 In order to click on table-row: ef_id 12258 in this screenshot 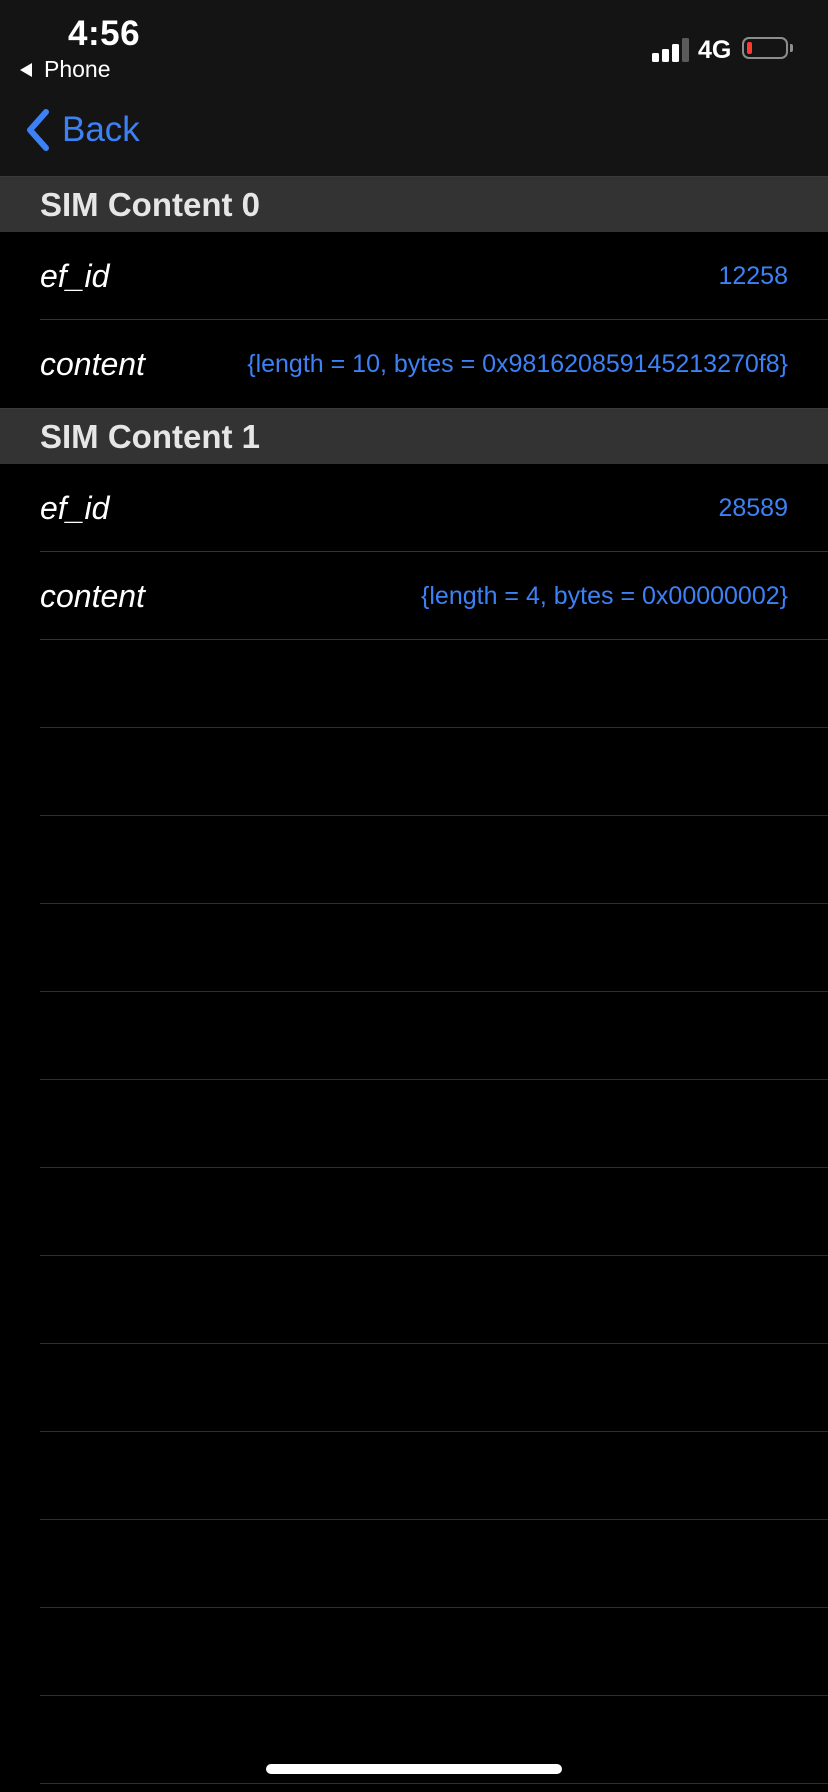, I will do `click(414, 276)`.